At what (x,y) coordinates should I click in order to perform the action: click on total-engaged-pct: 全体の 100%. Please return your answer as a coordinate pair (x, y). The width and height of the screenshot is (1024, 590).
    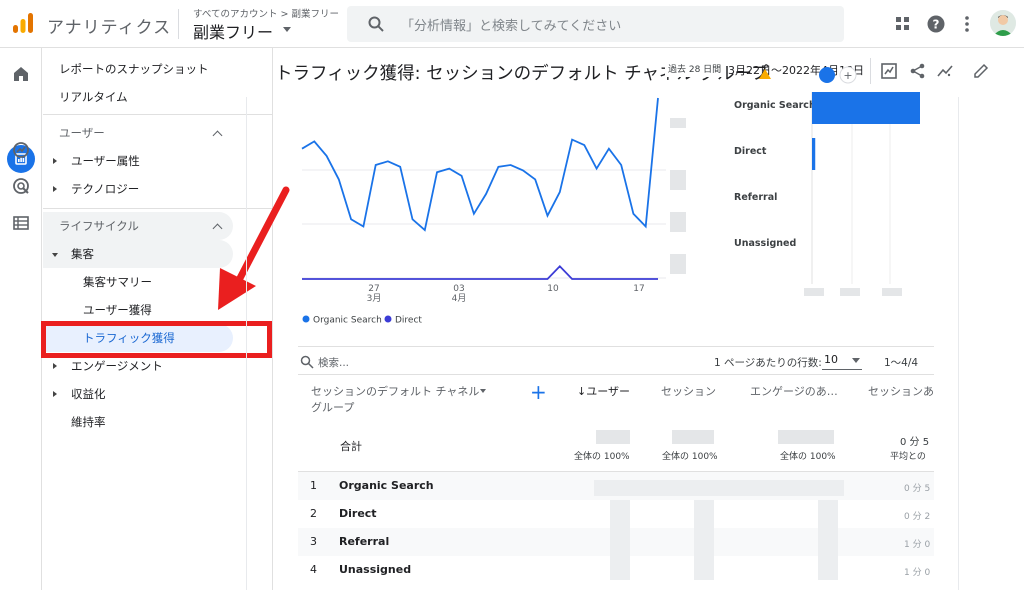
    Looking at the image, I should click on (808, 457).